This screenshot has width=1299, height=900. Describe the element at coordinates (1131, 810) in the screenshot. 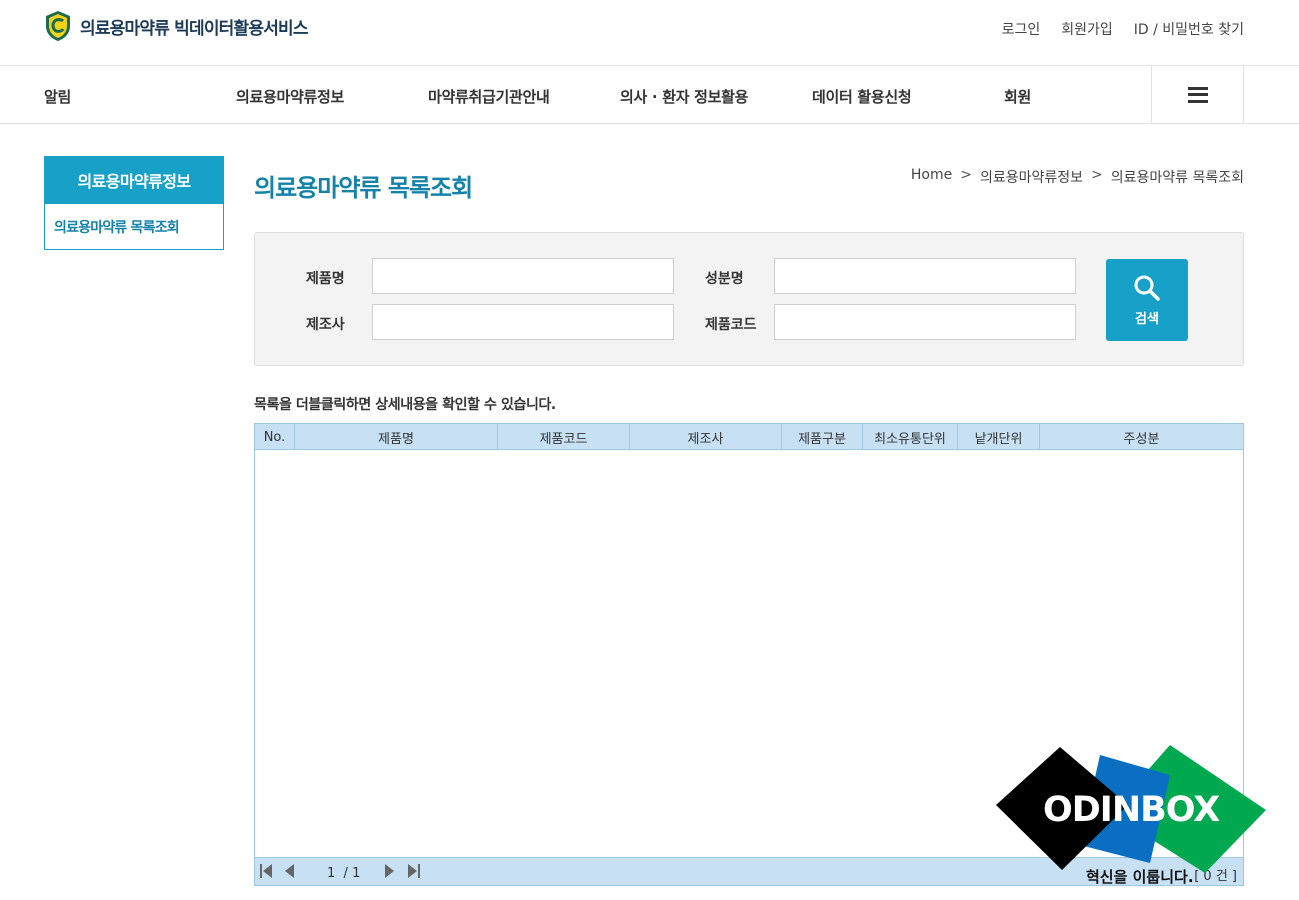

I see `watermark-brand: ODINBOX` at that location.